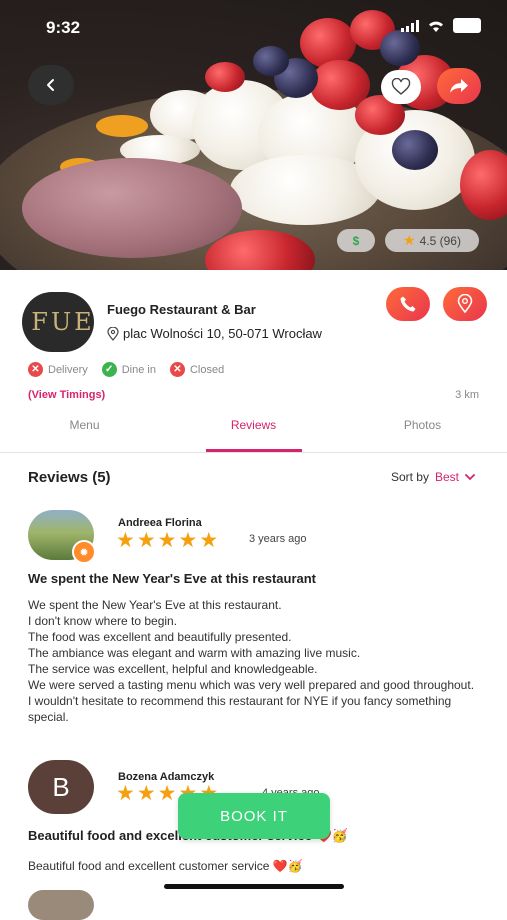  Describe the element at coordinates (132, 208) in the screenshot. I see `ice-cream-scoop` at that location.